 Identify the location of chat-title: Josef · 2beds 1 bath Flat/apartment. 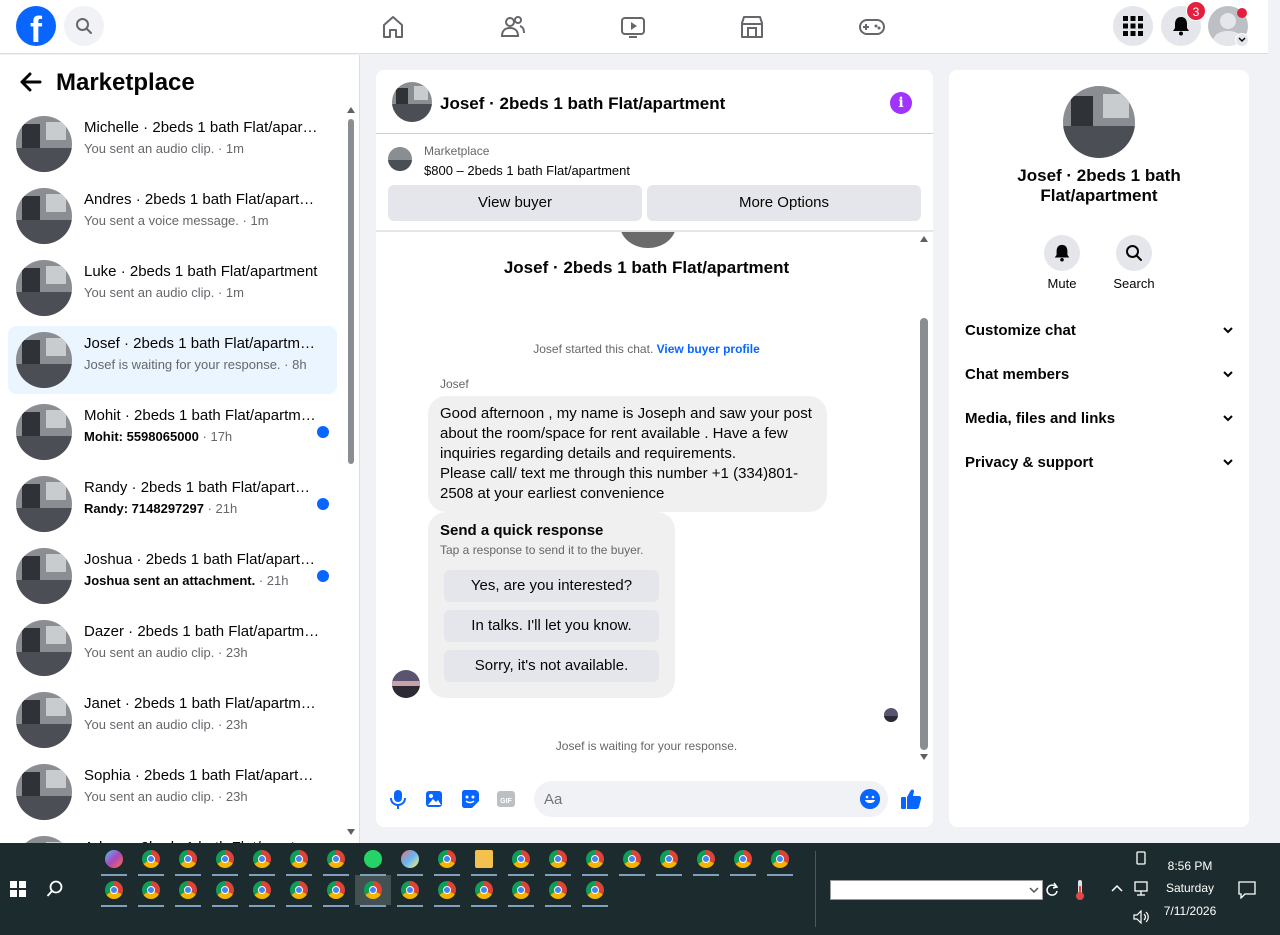
(582, 104).